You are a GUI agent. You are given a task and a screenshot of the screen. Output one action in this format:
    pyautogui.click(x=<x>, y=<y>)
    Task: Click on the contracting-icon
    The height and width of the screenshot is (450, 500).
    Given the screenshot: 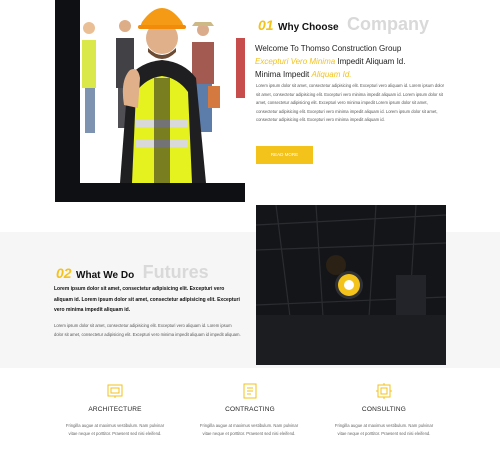 What is the action you would take?
    pyautogui.click(x=250, y=391)
    